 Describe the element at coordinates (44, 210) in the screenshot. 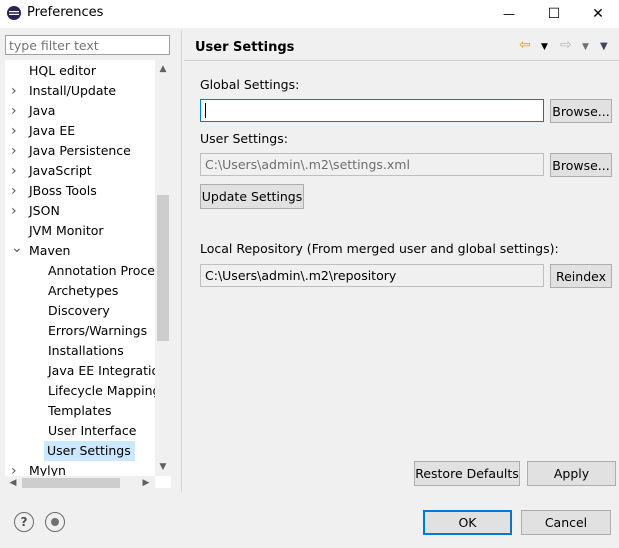

I see `tree-item-label: JSON` at that location.